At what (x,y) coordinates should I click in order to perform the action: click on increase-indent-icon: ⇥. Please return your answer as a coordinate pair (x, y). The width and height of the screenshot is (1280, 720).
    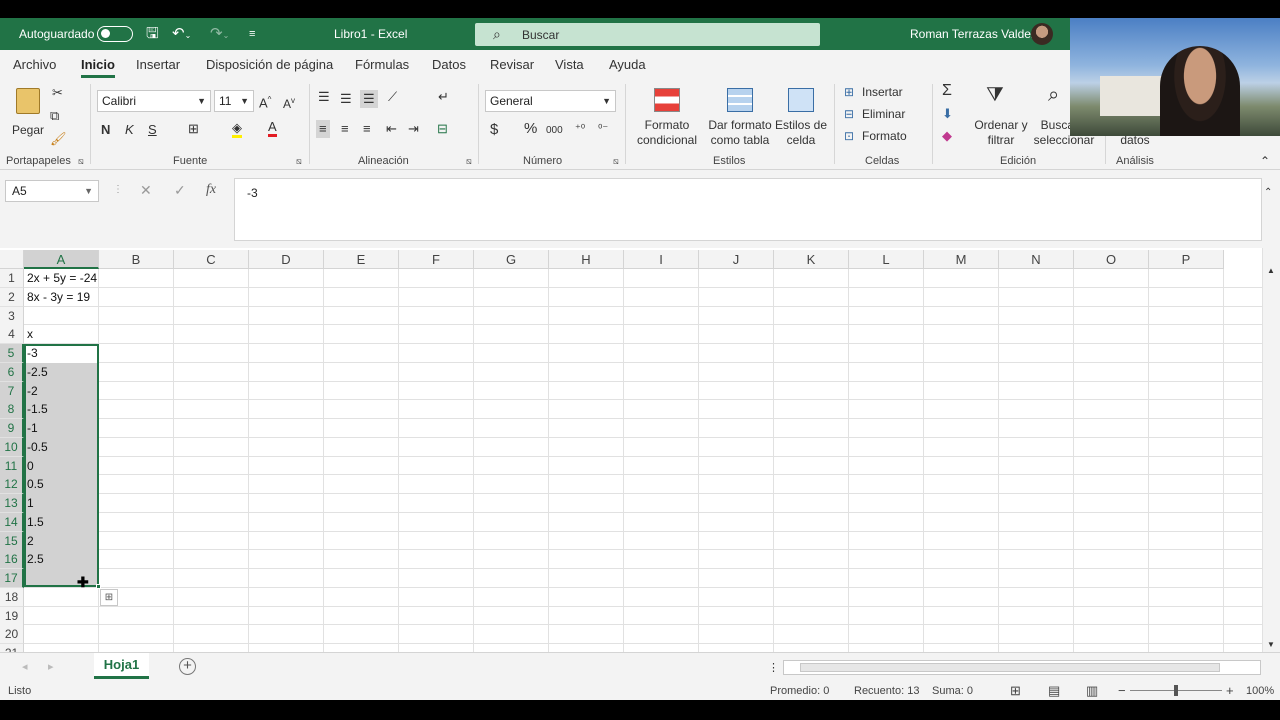
    Looking at the image, I should click on (413, 129).